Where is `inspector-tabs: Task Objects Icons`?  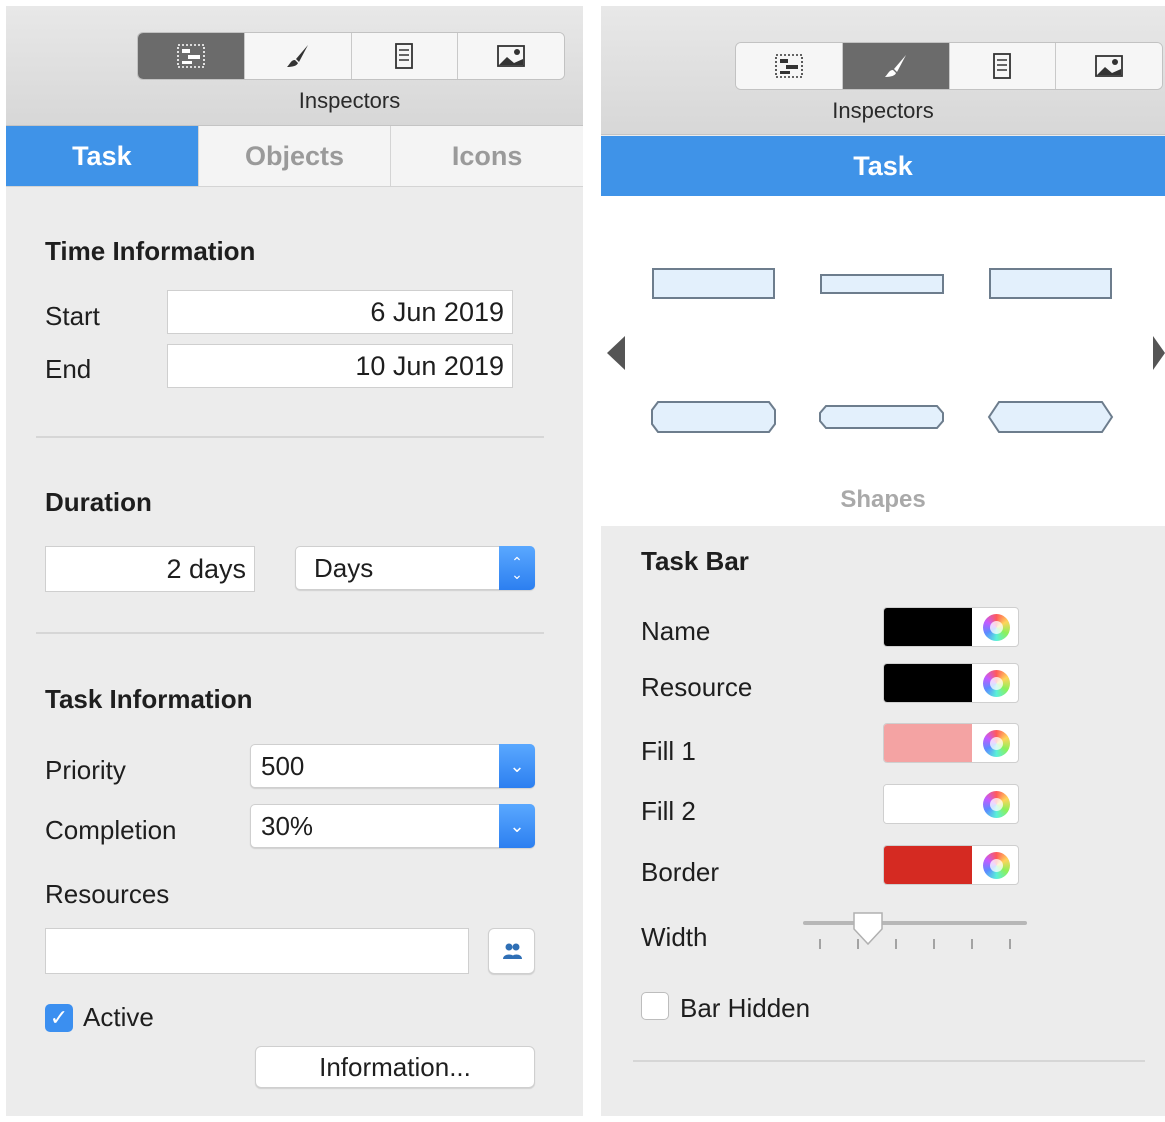 inspector-tabs: Task Objects Icons is located at coordinates (294, 156).